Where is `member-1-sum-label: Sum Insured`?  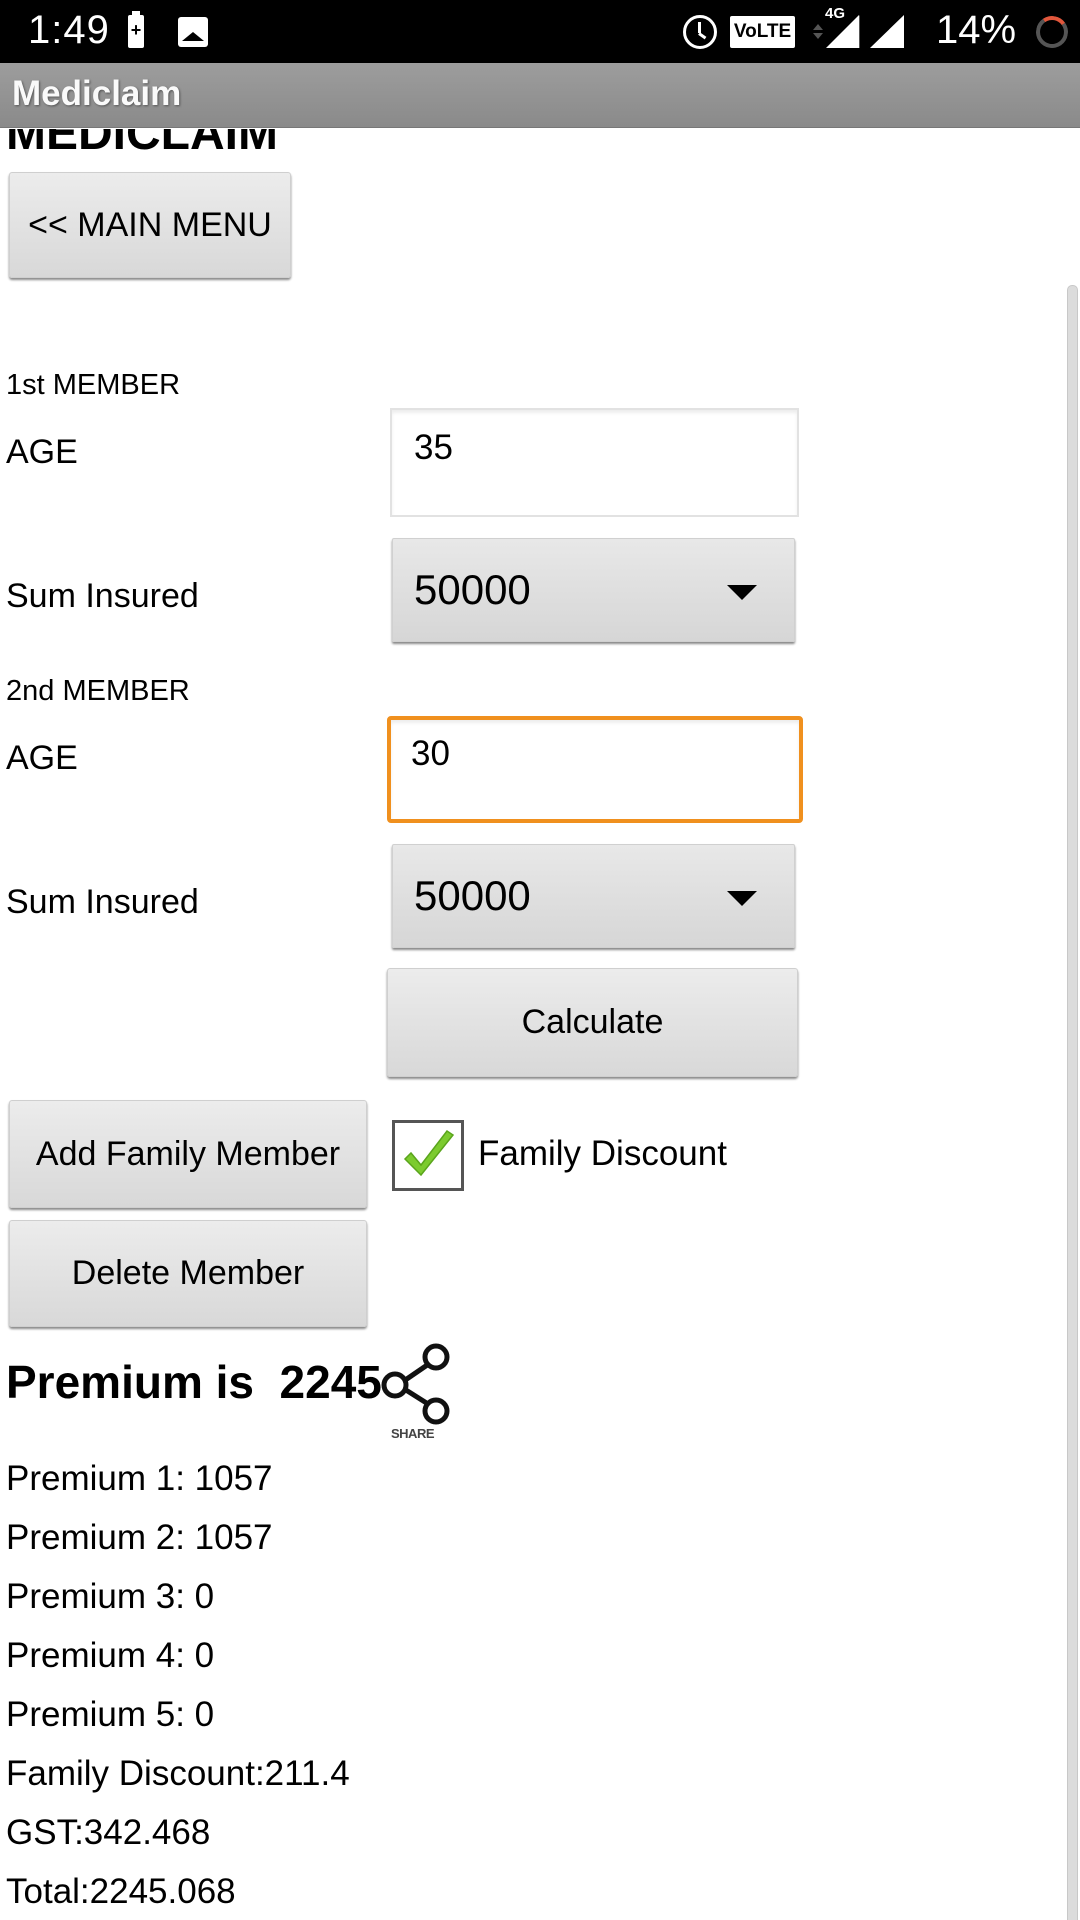 member-1-sum-label: Sum Insured is located at coordinates (102, 596).